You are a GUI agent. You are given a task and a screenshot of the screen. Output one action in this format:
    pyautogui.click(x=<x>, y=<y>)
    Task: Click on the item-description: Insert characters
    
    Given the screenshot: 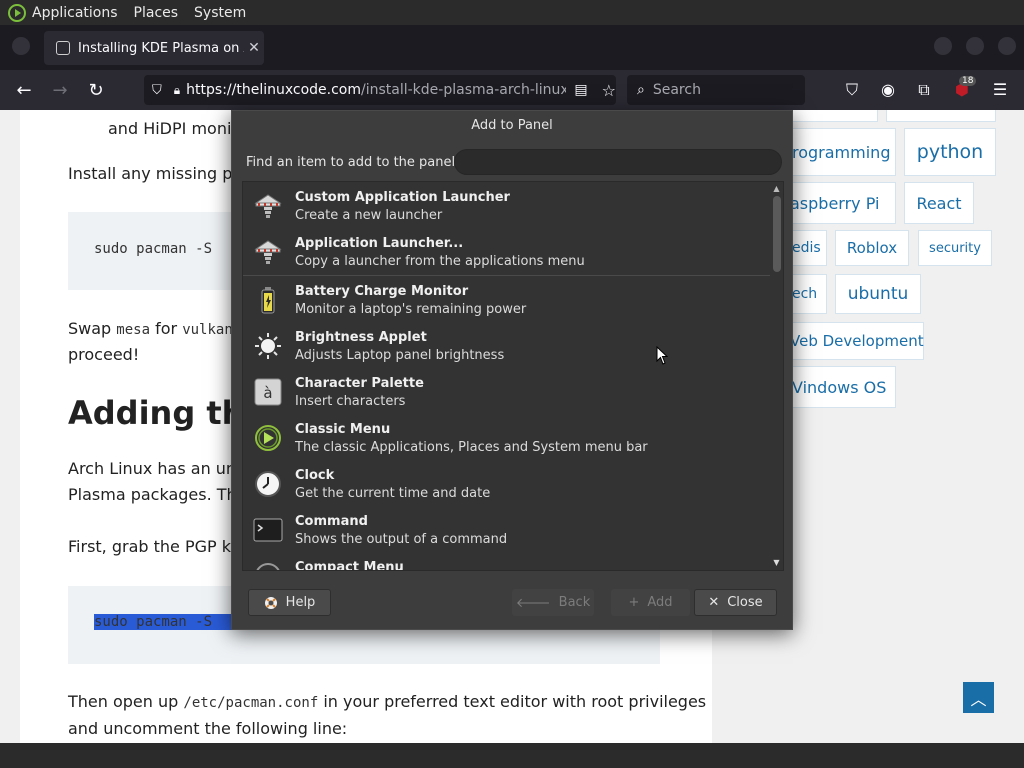 What is the action you would take?
    pyautogui.click(x=350, y=401)
    